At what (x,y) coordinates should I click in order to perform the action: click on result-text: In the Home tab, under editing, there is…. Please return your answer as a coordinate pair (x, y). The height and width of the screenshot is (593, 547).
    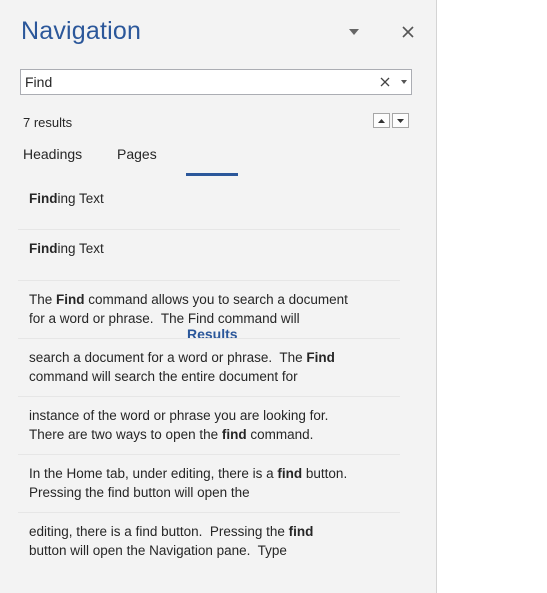
    Looking at the image, I should click on (153, 473).